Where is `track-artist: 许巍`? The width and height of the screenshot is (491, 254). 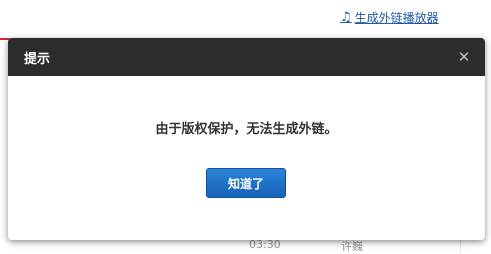 track-artist: 许巍 is located at coordinates (352, 246).